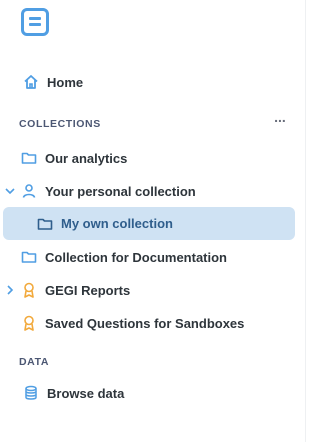 The image size is (320, 442). What do you see at coordinates (31, 82) in the screenshot?
I see `home-icon` at bounding box center [31, 82].